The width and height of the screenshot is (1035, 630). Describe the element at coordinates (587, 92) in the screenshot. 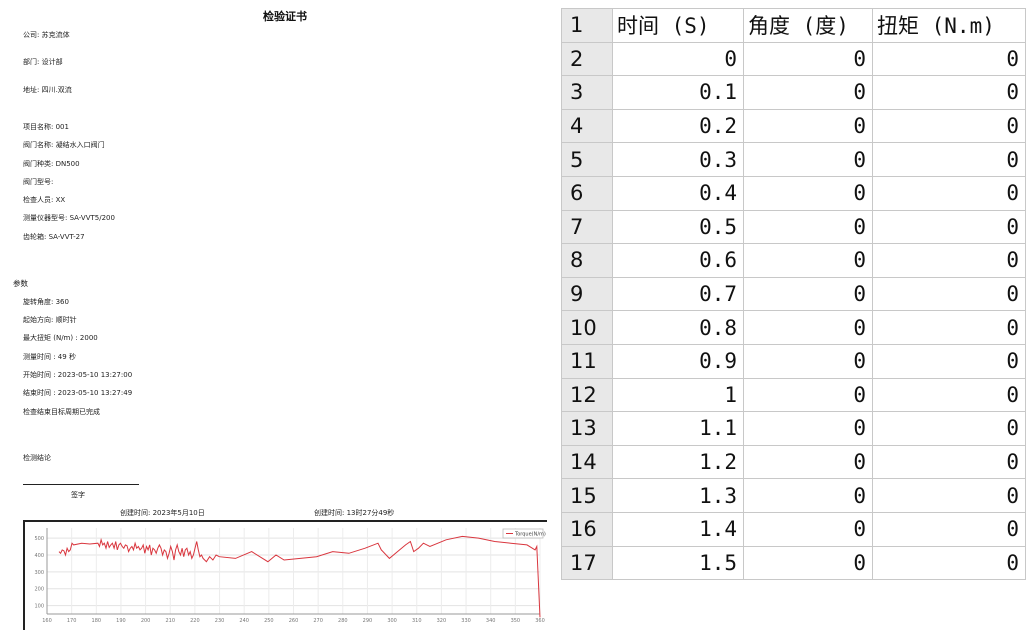

I see `row-number: 3` at that location.